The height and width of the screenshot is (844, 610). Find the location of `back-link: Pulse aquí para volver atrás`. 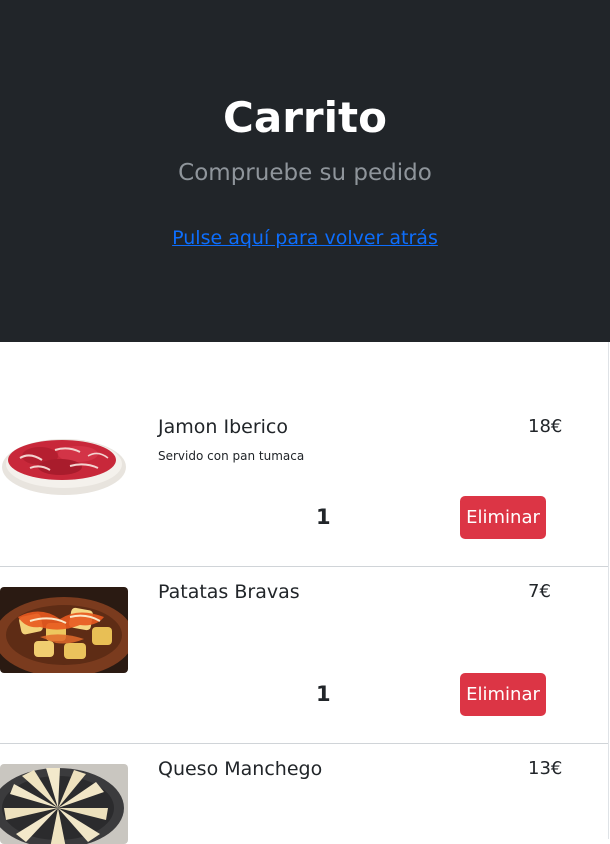

back-link: Pulse aquí para volver atrás is located at coordinates (305, 238).